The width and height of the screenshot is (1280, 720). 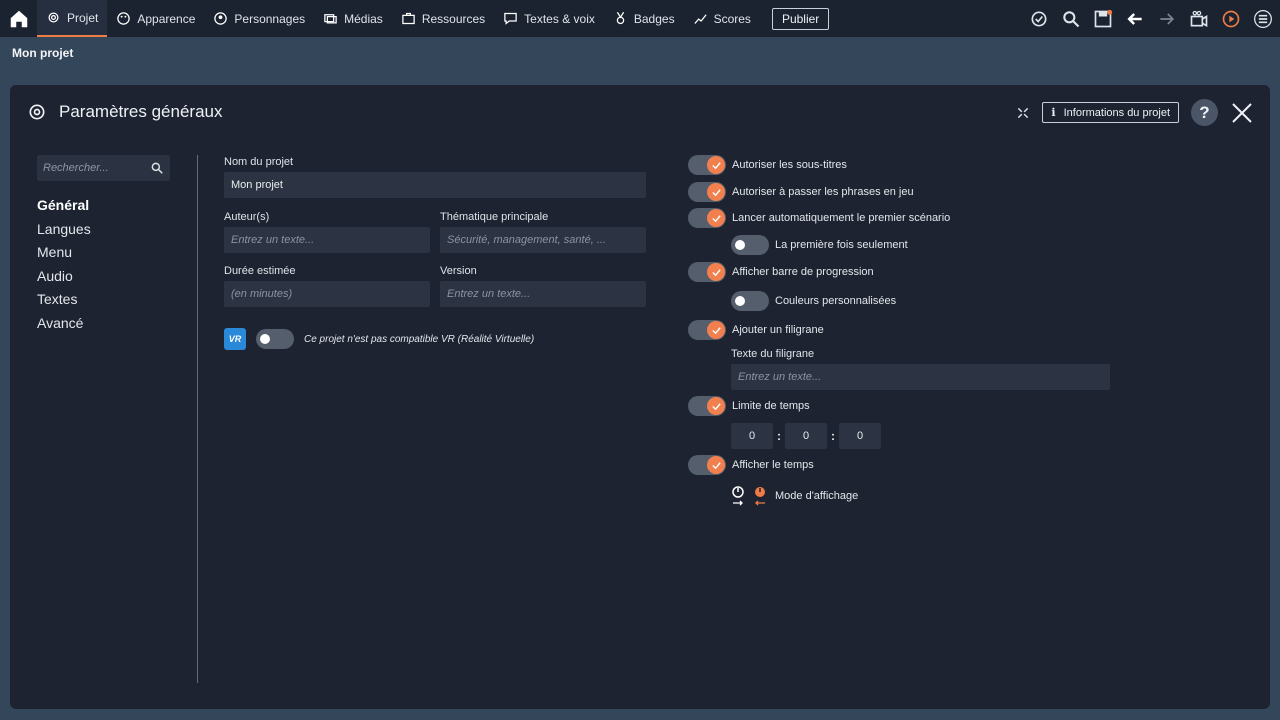 I want to click on watermark-text-label: Texte du filigrane, so click(x=773, y=354).